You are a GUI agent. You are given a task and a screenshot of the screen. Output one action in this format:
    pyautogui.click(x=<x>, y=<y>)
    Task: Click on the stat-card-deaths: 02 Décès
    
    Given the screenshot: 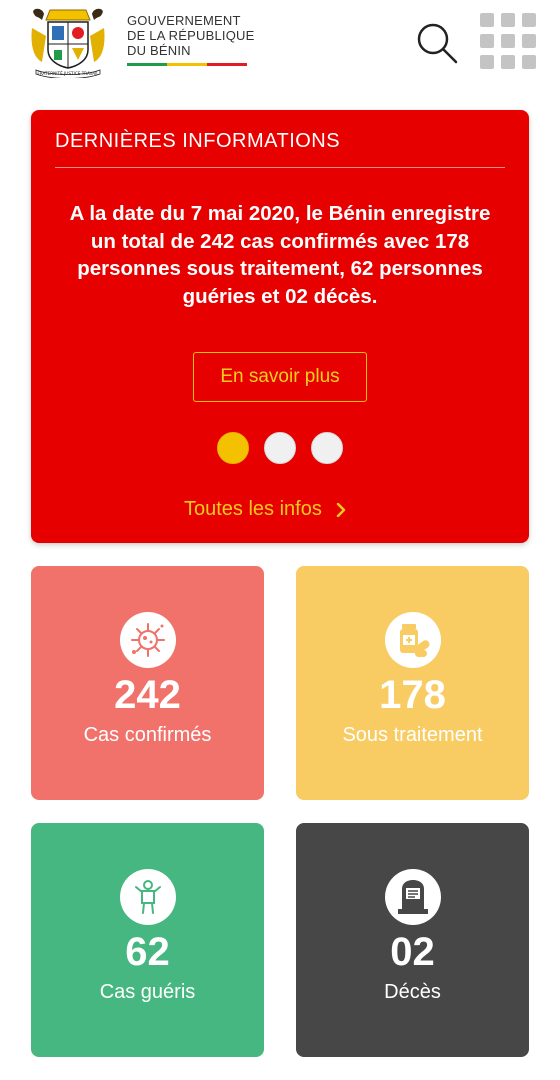 What is the action you would take?
    pyautogui.click(x=412, y=940)
    